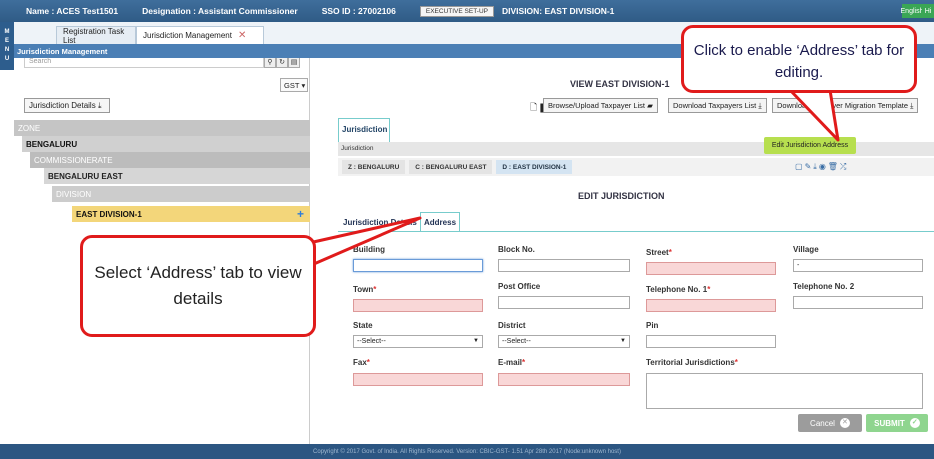 Image resolution: width=934 pixels, height=459 pixels. I want to click on left-callout-pointer, so click(360, 244).